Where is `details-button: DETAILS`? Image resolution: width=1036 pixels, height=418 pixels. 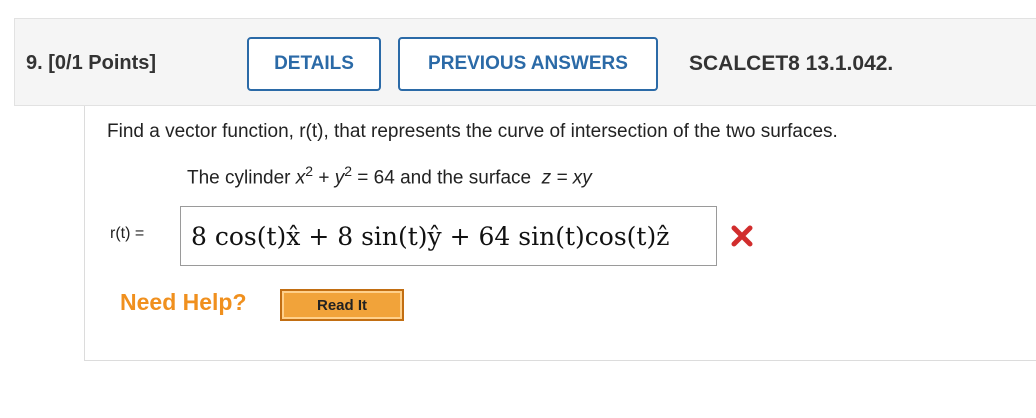 details-button: DETAILS is located at coordinates (314, 64).